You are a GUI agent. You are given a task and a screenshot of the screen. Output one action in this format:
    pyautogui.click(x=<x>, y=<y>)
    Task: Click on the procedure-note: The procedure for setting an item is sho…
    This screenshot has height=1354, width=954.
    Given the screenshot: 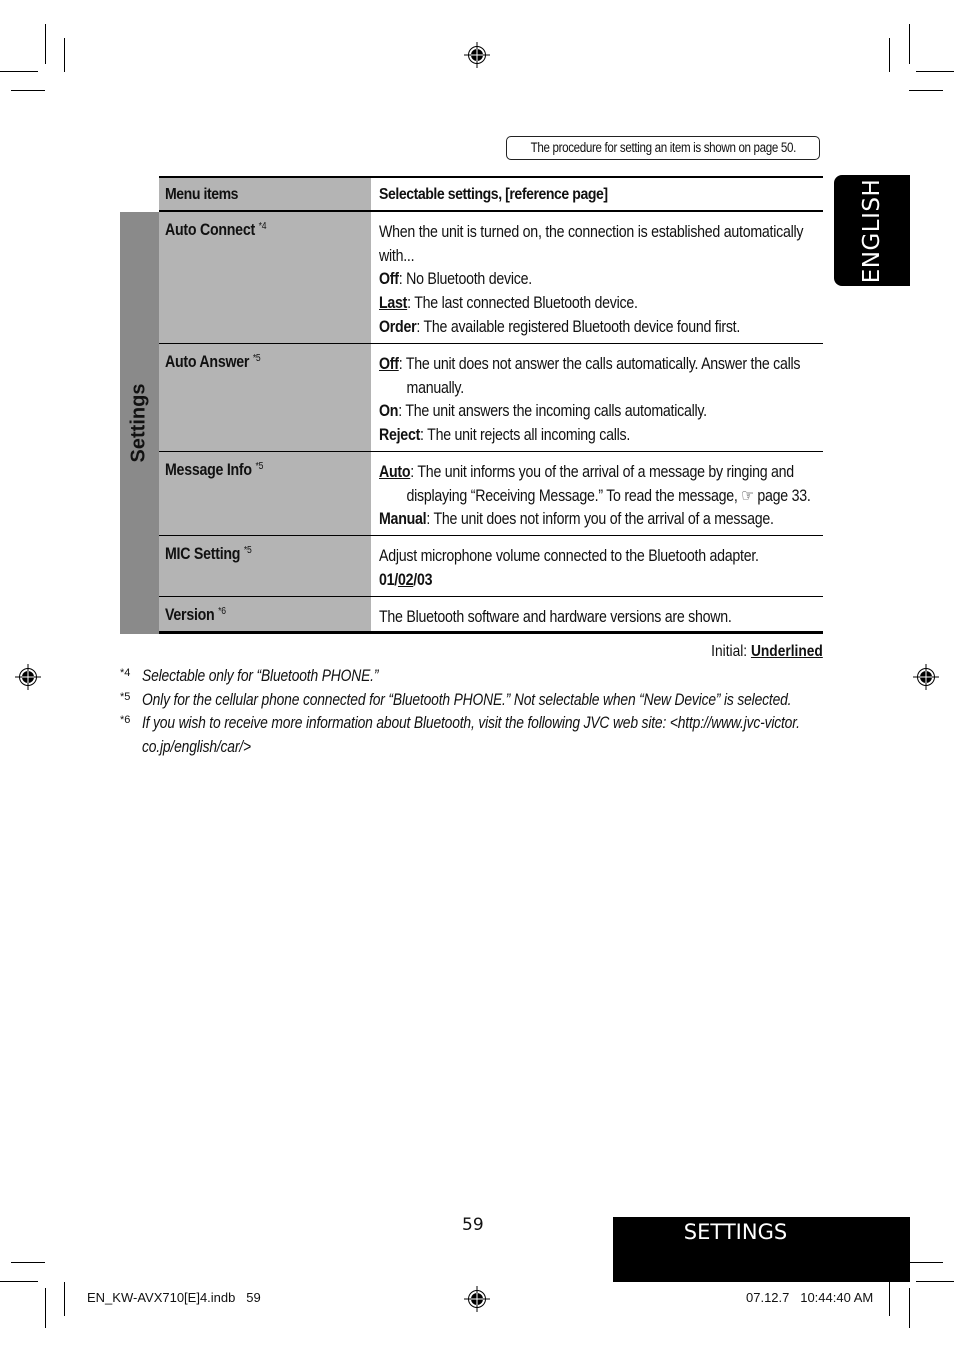 What is the action you would take?
    pyautogui.click(x=663, y=148)
    